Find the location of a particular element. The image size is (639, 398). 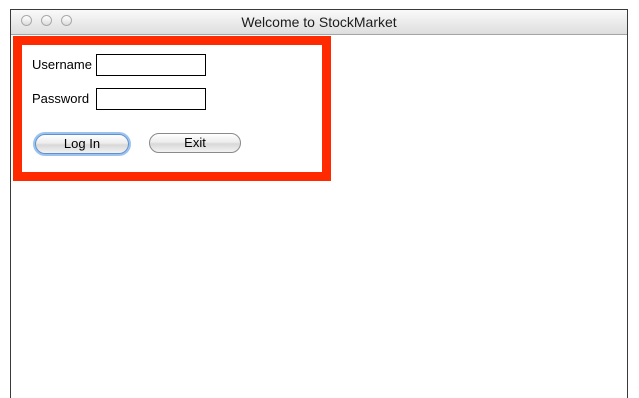

password-field is located at coordinates (151, 99).